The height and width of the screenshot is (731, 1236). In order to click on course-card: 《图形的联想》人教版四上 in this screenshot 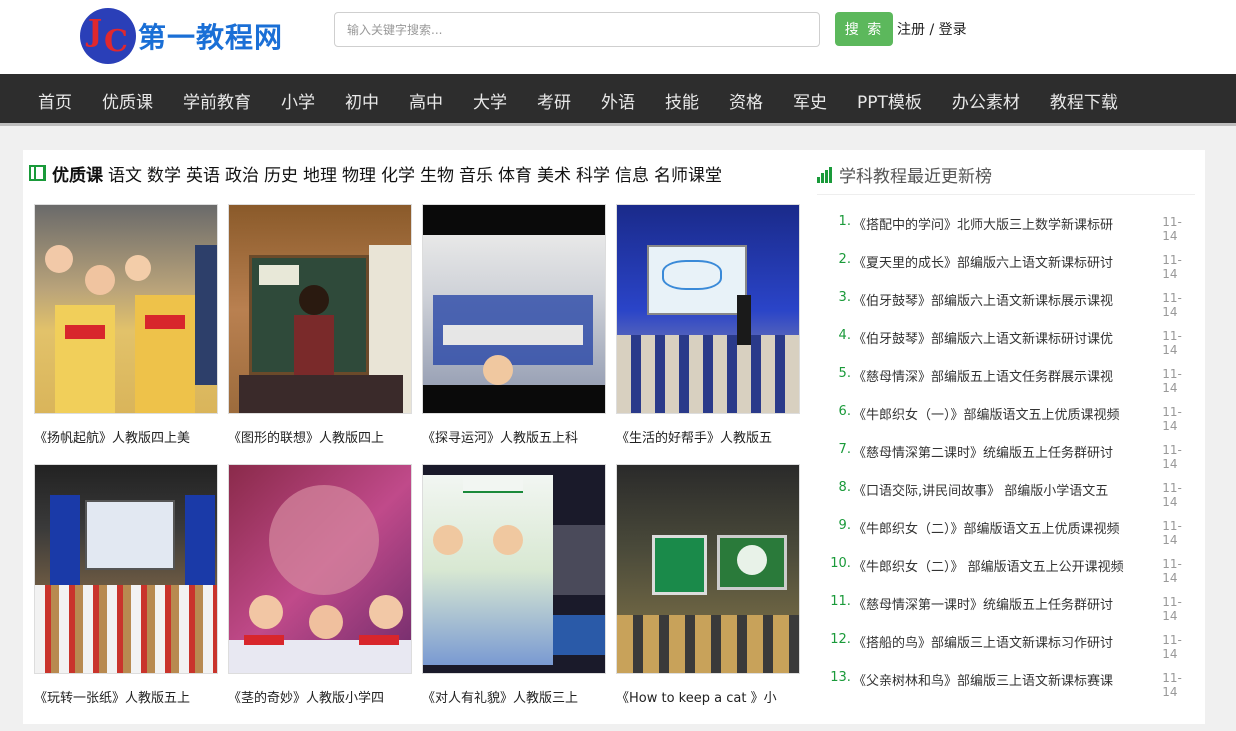, I will do `click(320, 325)`.